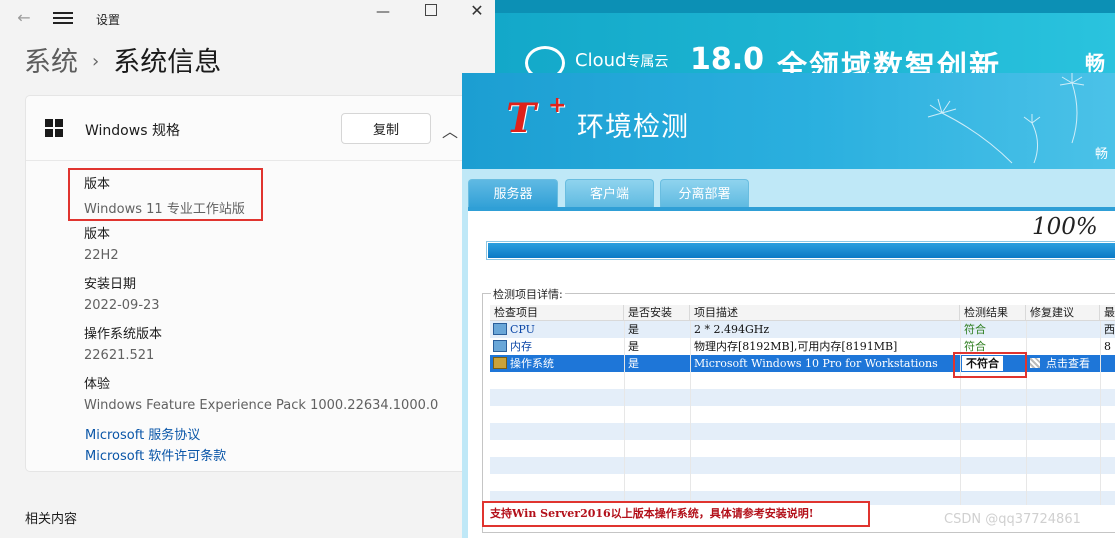 Image resolution: width=1115 pixels, height=538 pixels. Describe the element at coordinates (97, 234) in the screenshot. I see `version-label: 版本` at that location.